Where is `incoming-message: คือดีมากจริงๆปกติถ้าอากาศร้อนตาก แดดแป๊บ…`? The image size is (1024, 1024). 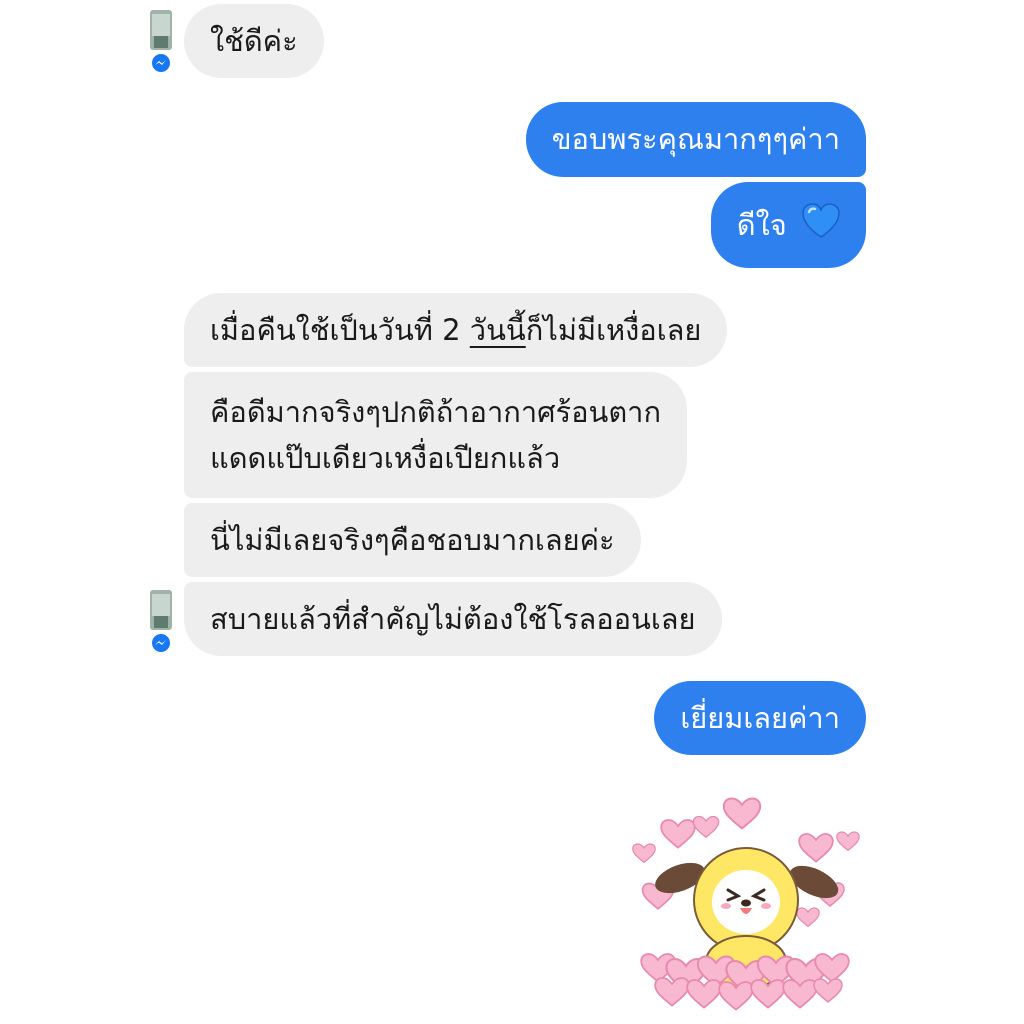
incoming-message: คือดีมากจริงๆปกติถ้าอากาศร้อนตาก แดดแป๊บ… is located at coordinates (436, 435).